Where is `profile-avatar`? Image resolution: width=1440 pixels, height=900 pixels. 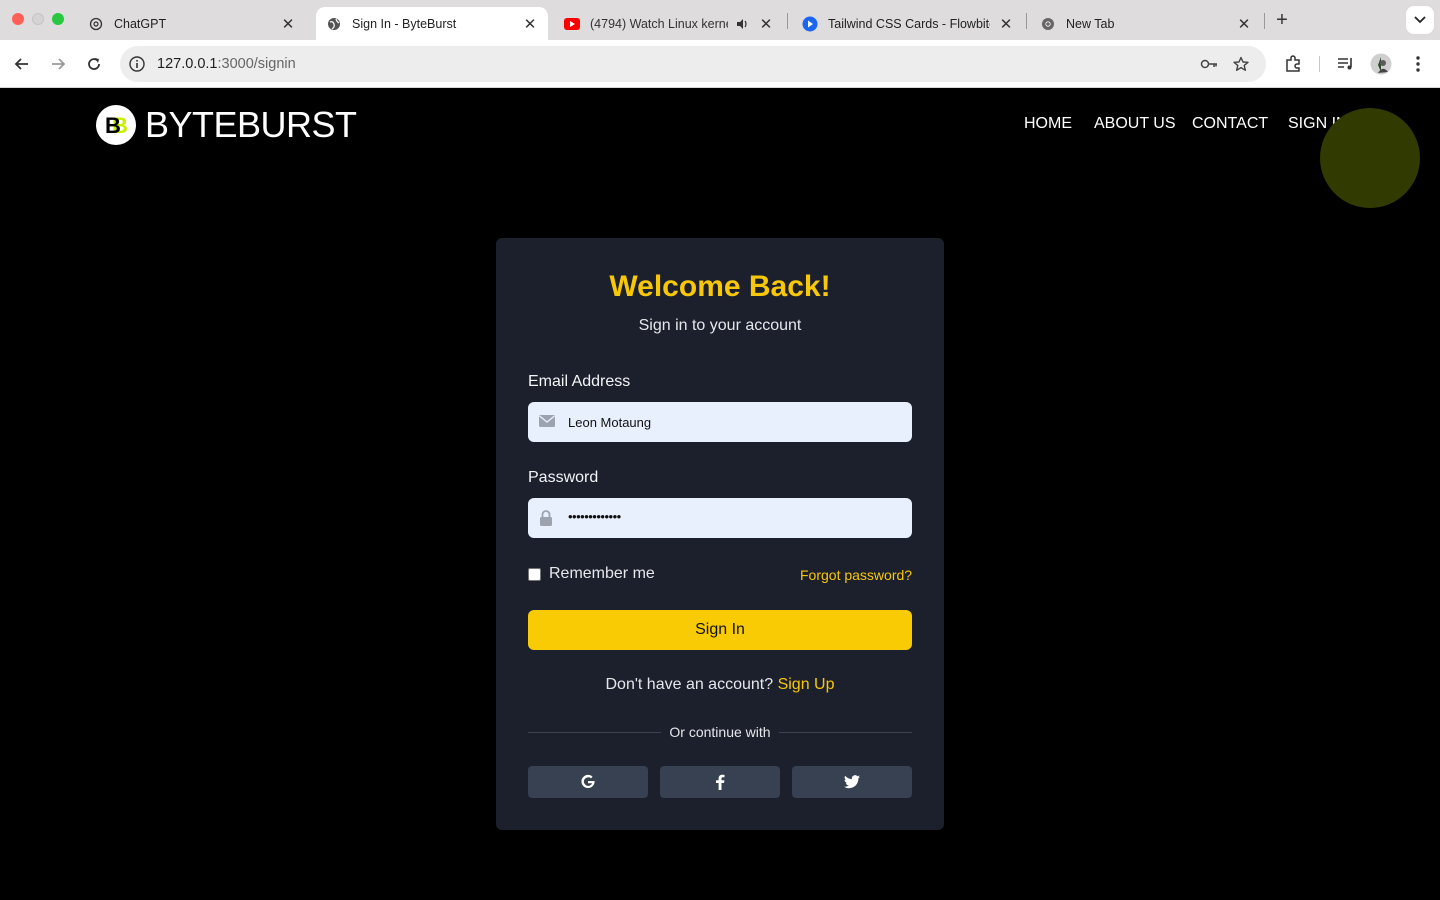 profile-avatar is located at coordinates (1381, 64).